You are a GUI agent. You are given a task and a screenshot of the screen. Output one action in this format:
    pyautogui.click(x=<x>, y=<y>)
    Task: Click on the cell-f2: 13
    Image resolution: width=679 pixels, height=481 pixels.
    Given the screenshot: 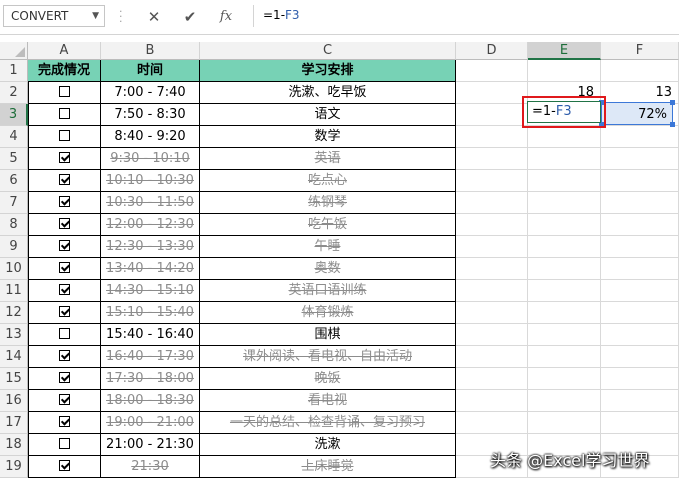 What is the action you would take?
    pyautogui.click(x=640, y=93)
    